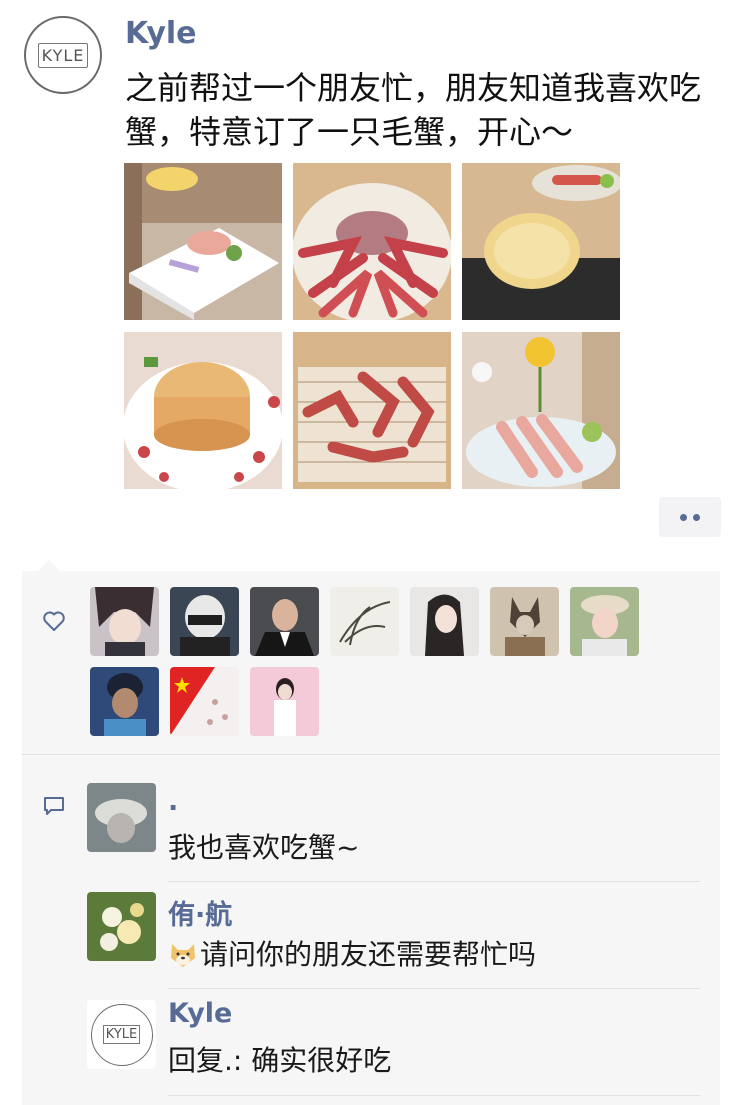  I want to click on doge-emoji-icon, so click(183, 954).